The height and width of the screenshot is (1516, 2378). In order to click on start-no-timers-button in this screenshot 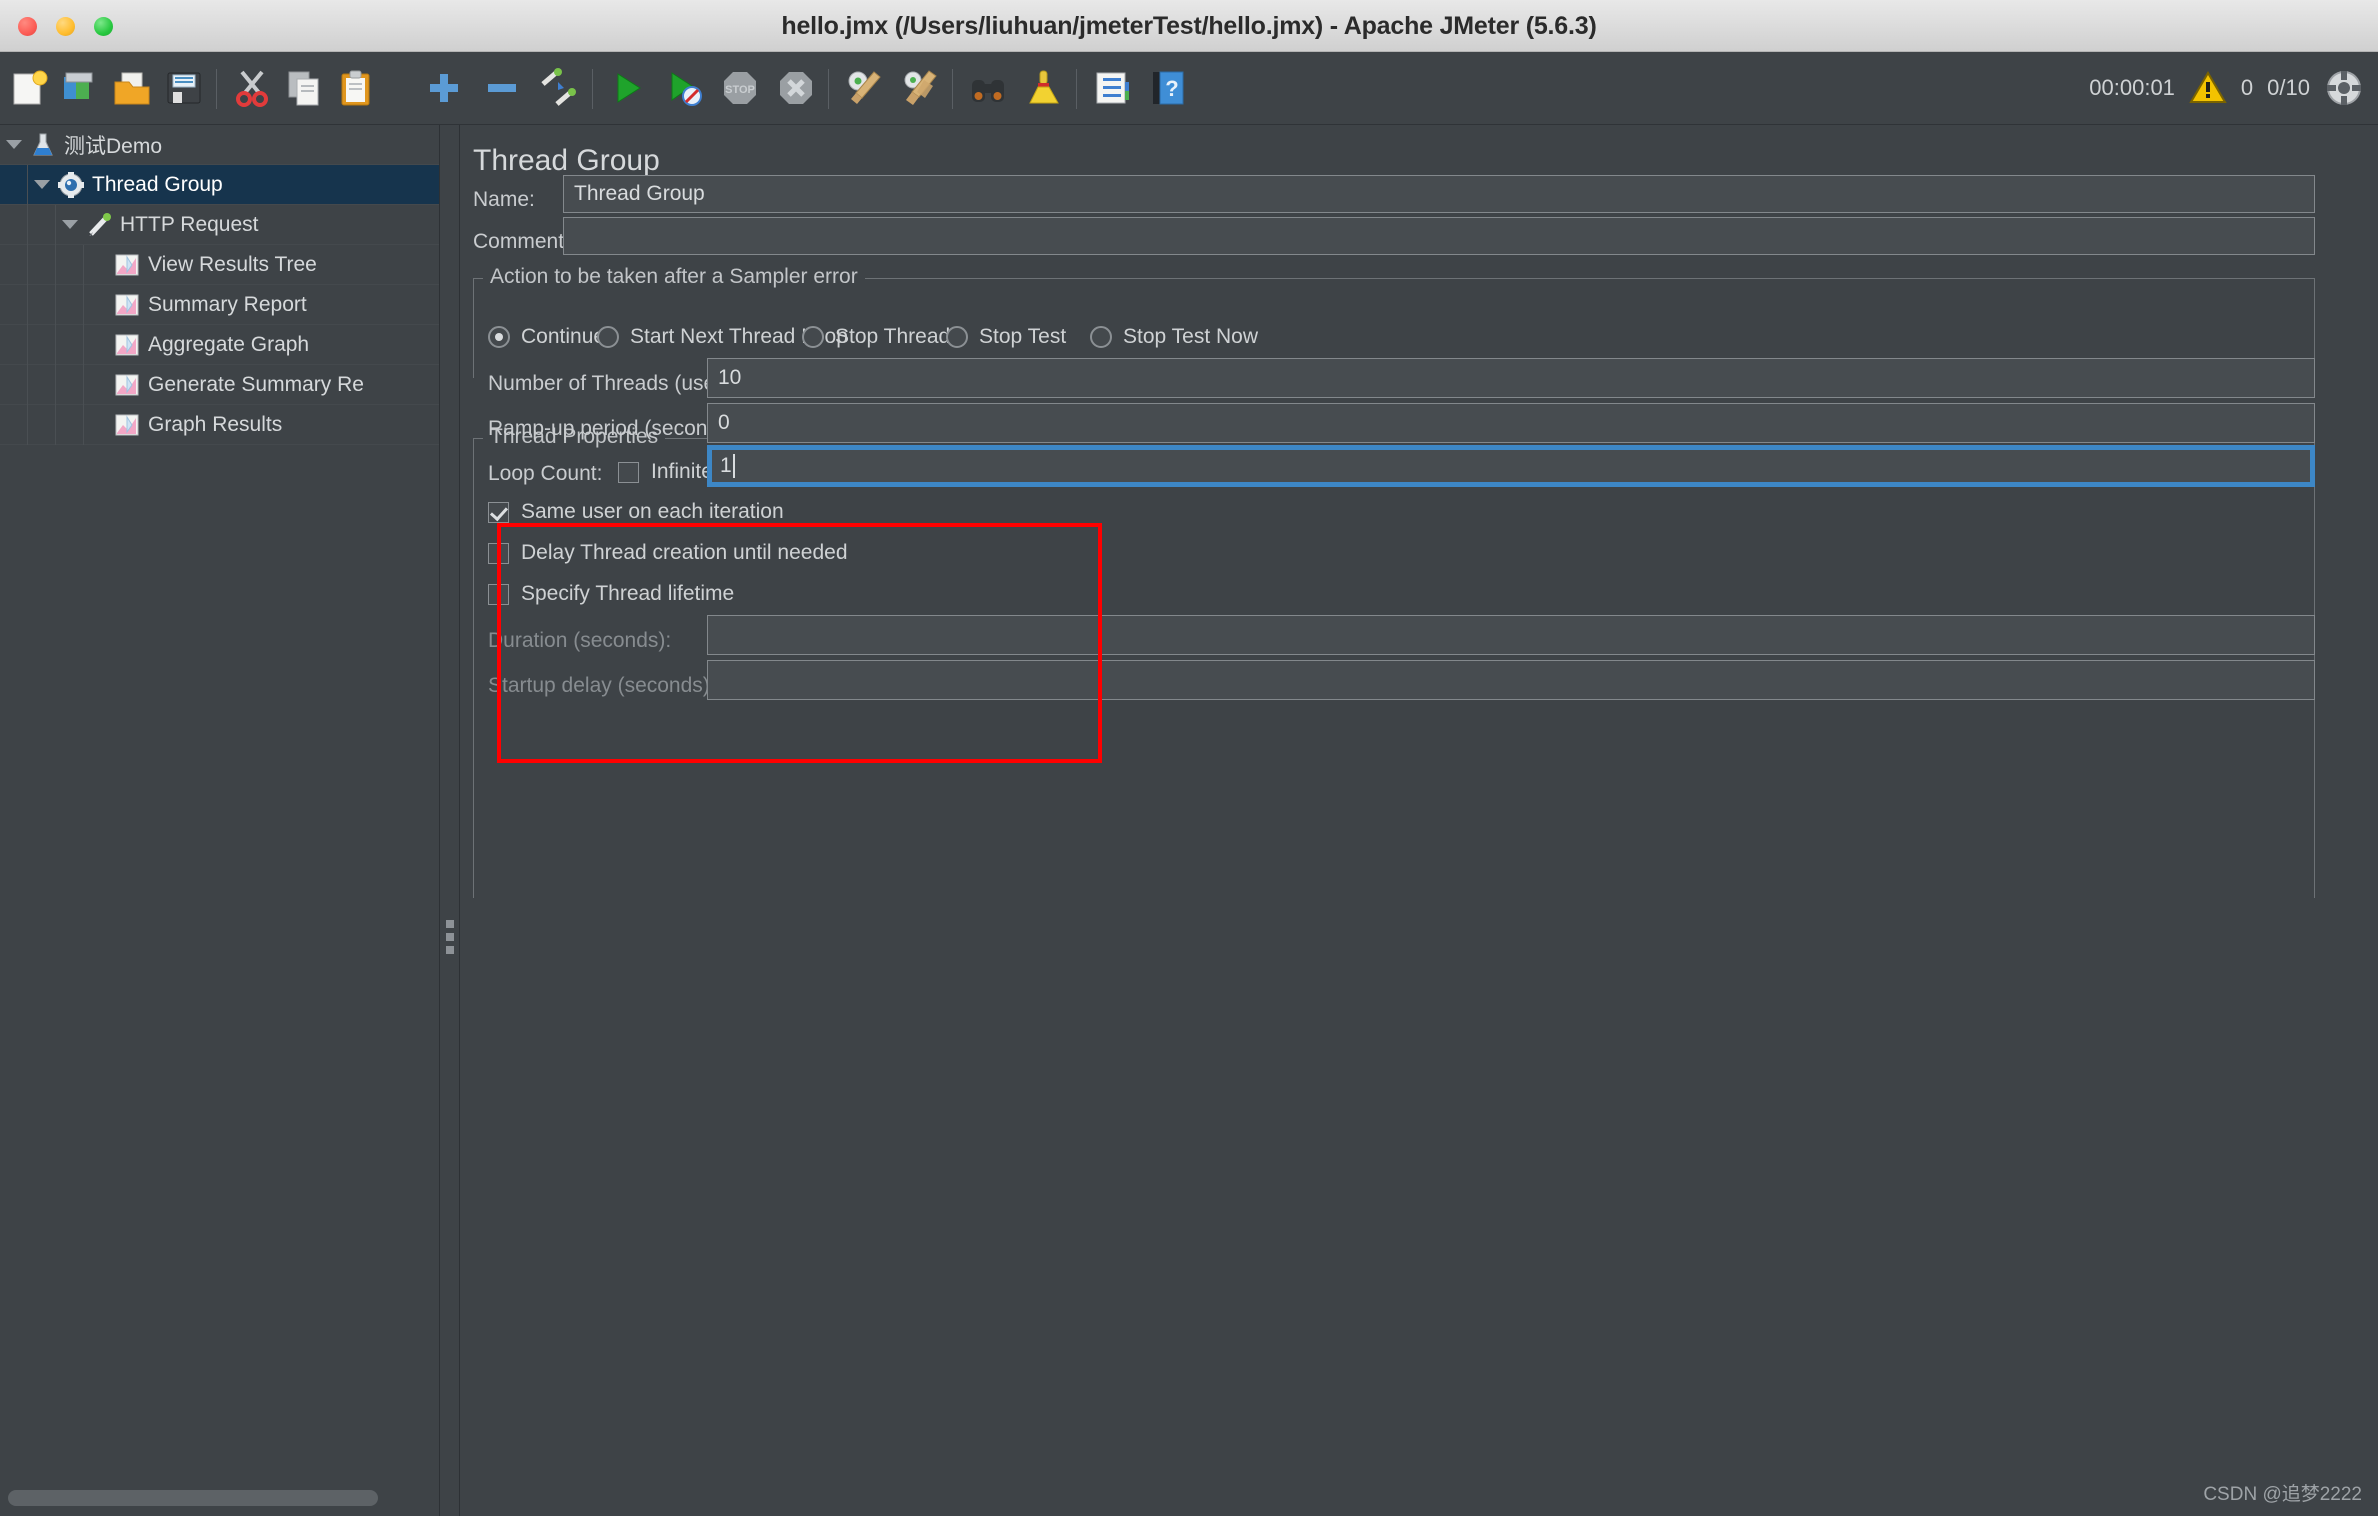, I will do `click(684, 88)`.